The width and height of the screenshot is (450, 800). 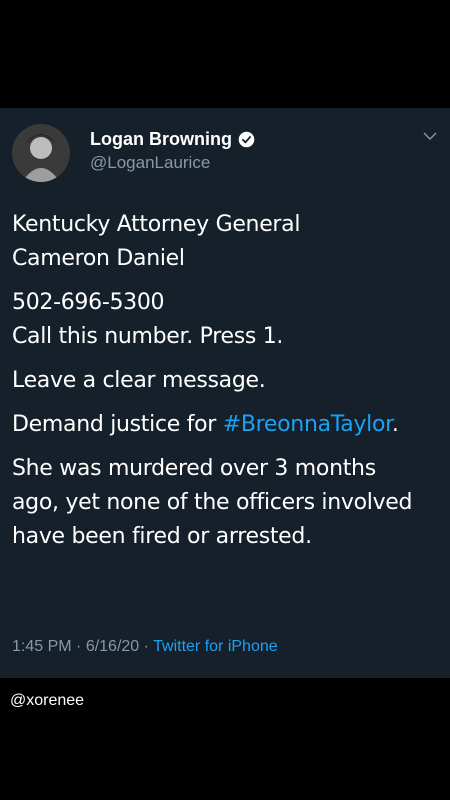 What do you see at coordinates (212, 502) in the screenshot?
I see `tweet-line: ago, yet none of the officers involved` at bounding box center [212, 502].